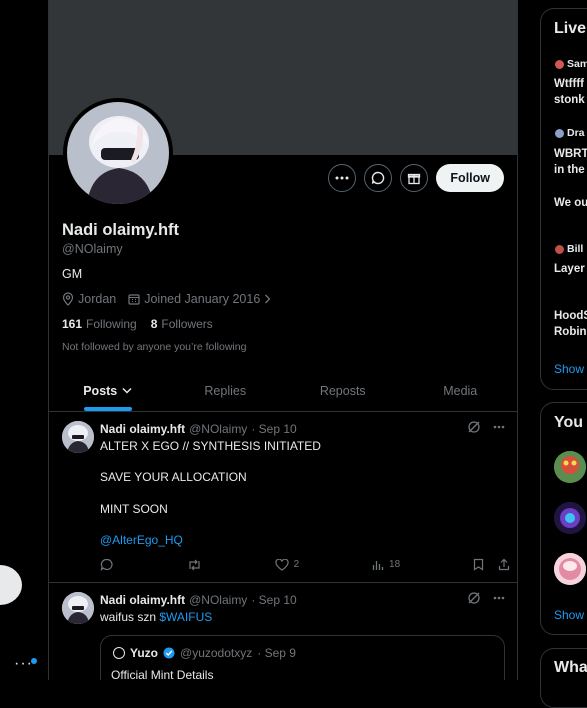 This screenshot has height=708, width=587. What do you see at coordinates (72, 274) in the screenshot?
I see `profile-bio: GM` at bounding box center [72, 274].